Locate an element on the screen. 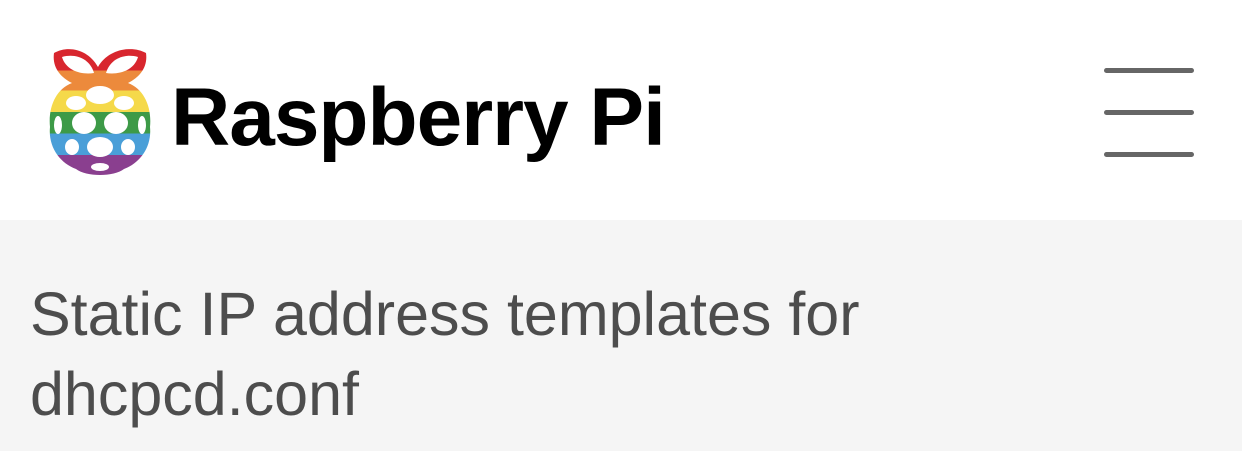  hamburger-menu-icon is located at coordinates (1150, 113).